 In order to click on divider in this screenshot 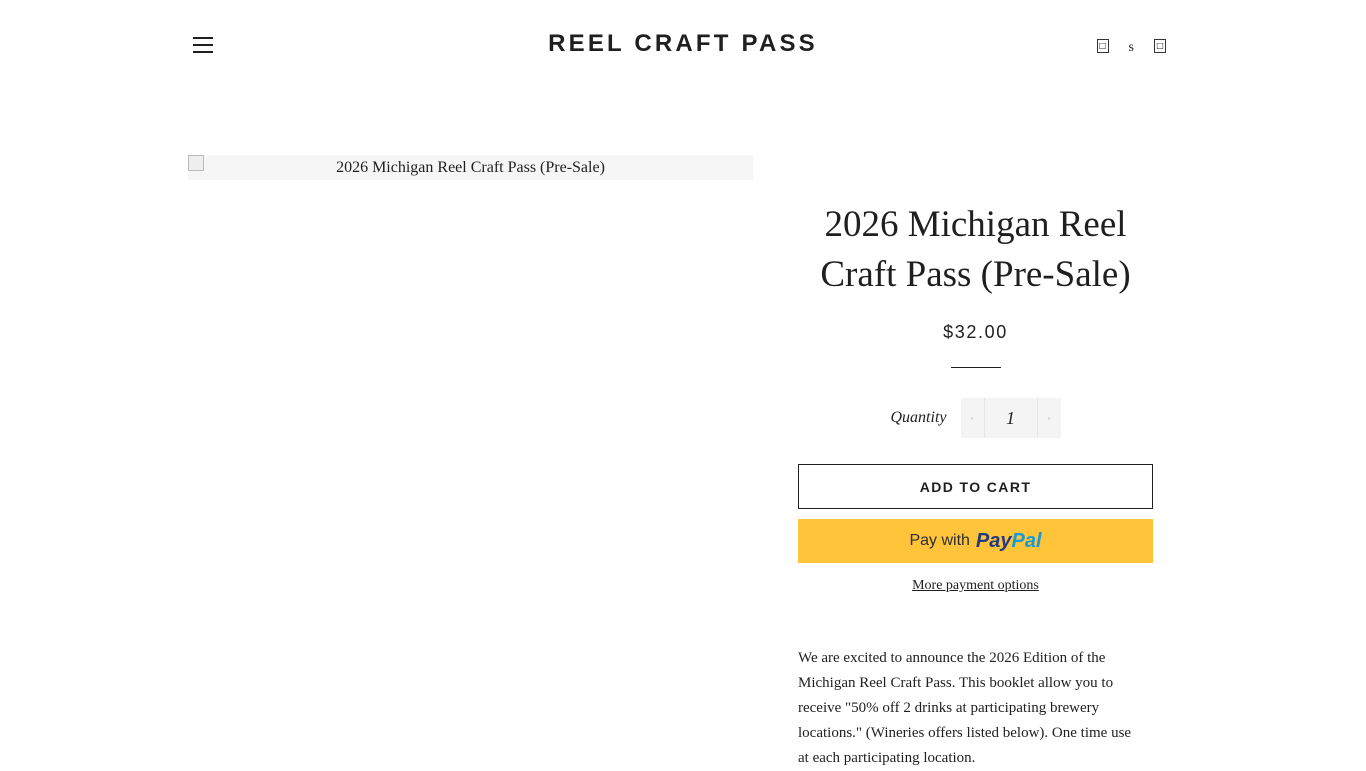, I will do `click(975, 367)`.